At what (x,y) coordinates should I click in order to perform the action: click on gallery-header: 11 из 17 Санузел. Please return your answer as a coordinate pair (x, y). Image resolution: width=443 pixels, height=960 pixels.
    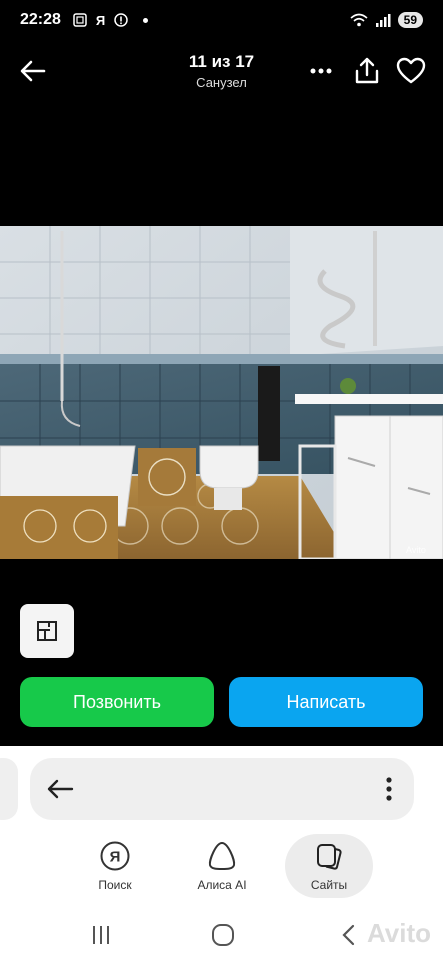
    Looking at the image, I should click on (221, 71).